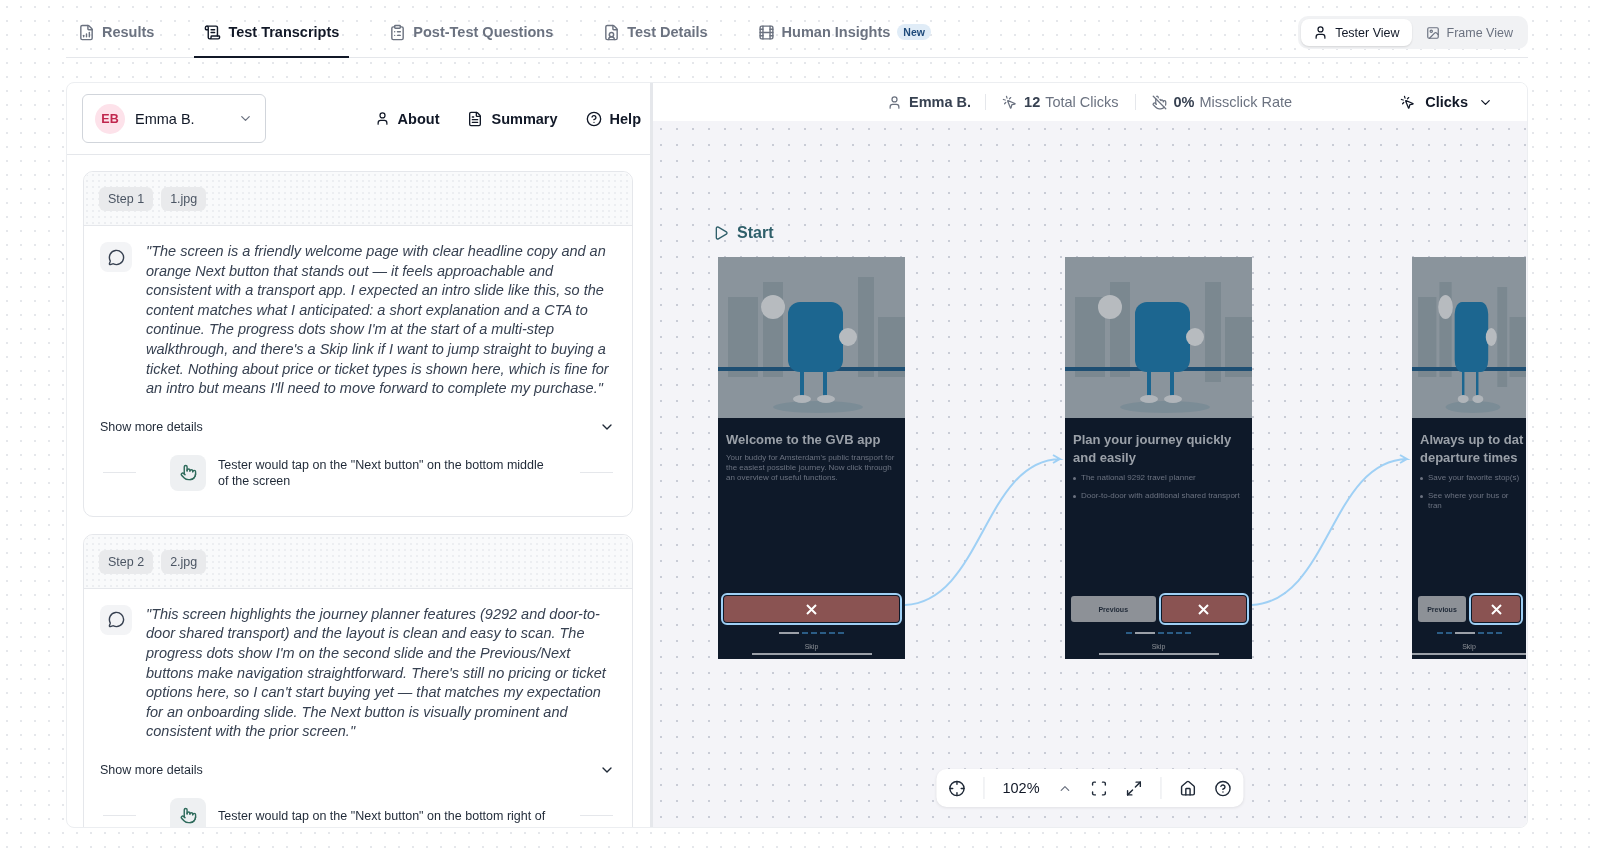 The height and width of the screenshot is (848, 1597). I want to click on screen-bullet: Door-to-door with additional shared transport, so click(1160, 496).